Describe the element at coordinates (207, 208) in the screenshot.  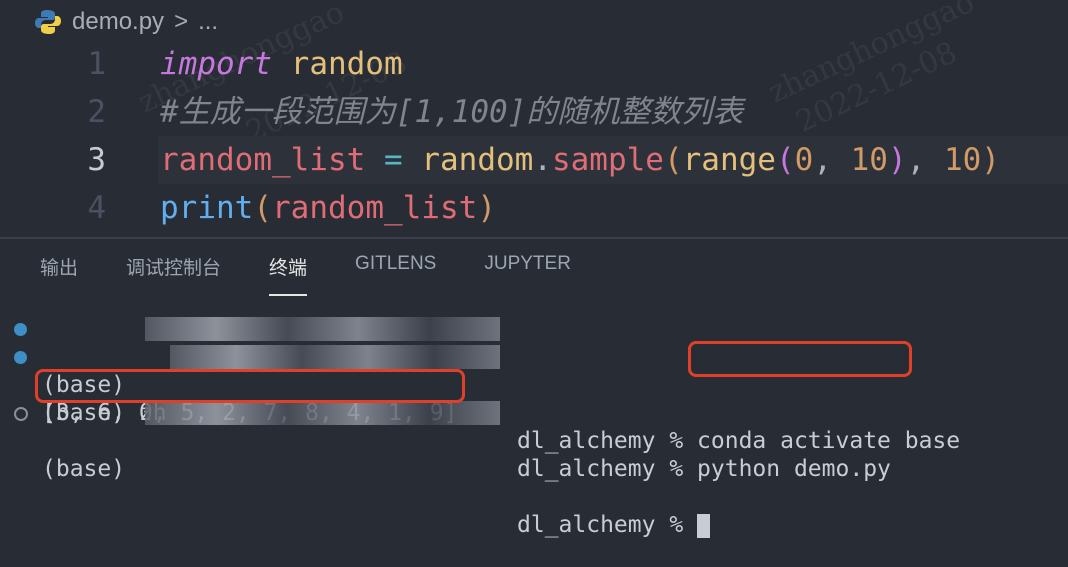
I see `code-token: print` at that location.